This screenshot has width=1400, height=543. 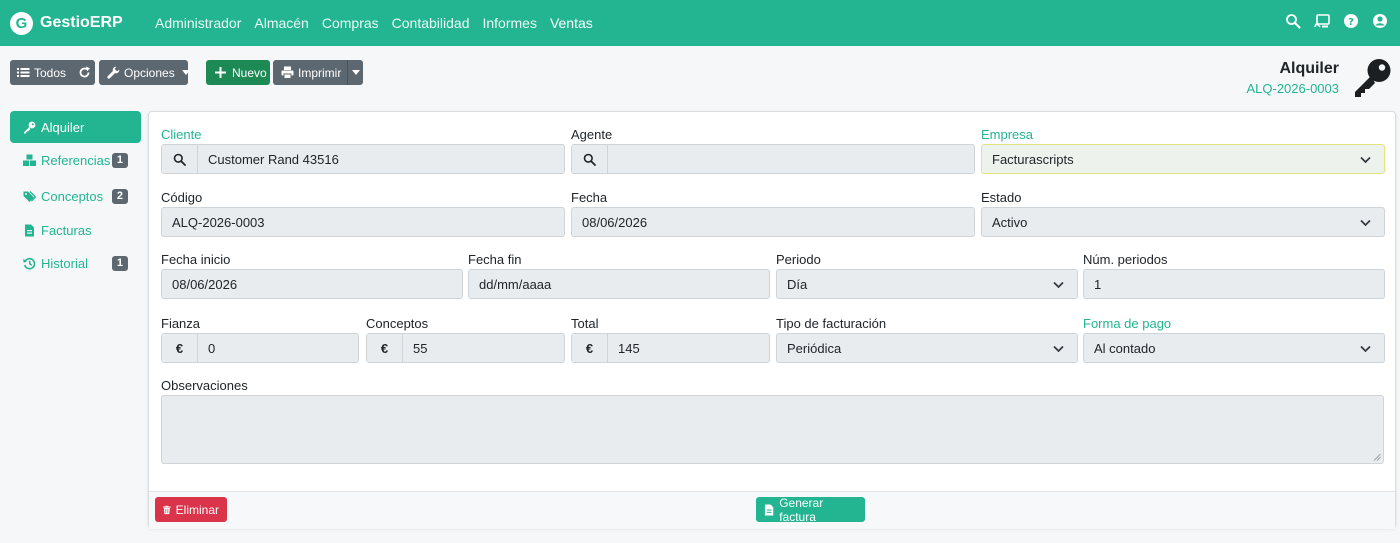 What do you see at coordinates (23, 72) in the screenshot?
I see `list-icon` at bounding box center [23, 72].